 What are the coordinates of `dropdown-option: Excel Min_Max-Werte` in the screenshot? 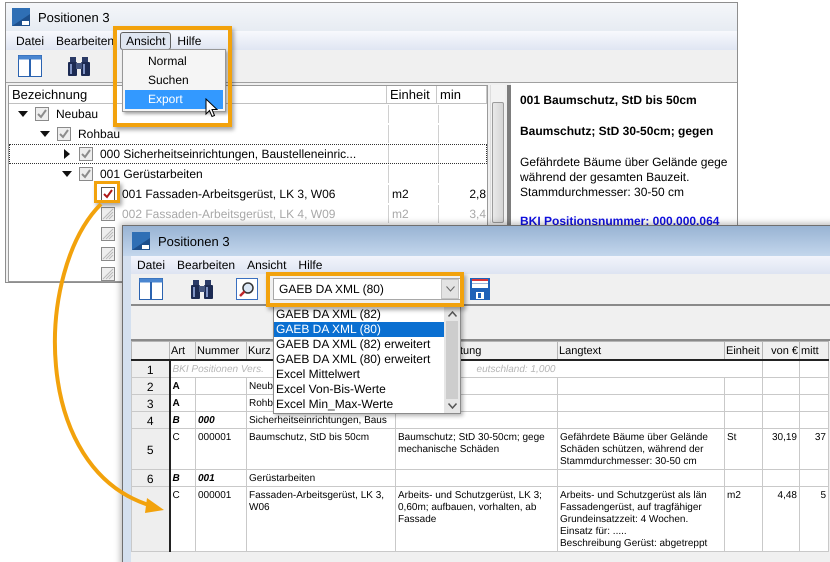 It's located at (359, 404).